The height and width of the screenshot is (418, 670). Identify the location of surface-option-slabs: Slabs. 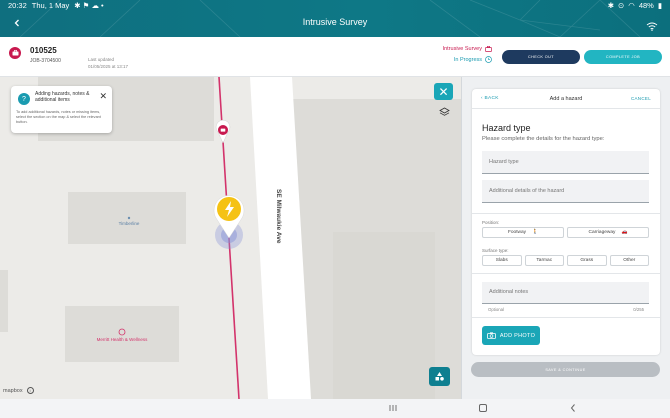
(502, 260).